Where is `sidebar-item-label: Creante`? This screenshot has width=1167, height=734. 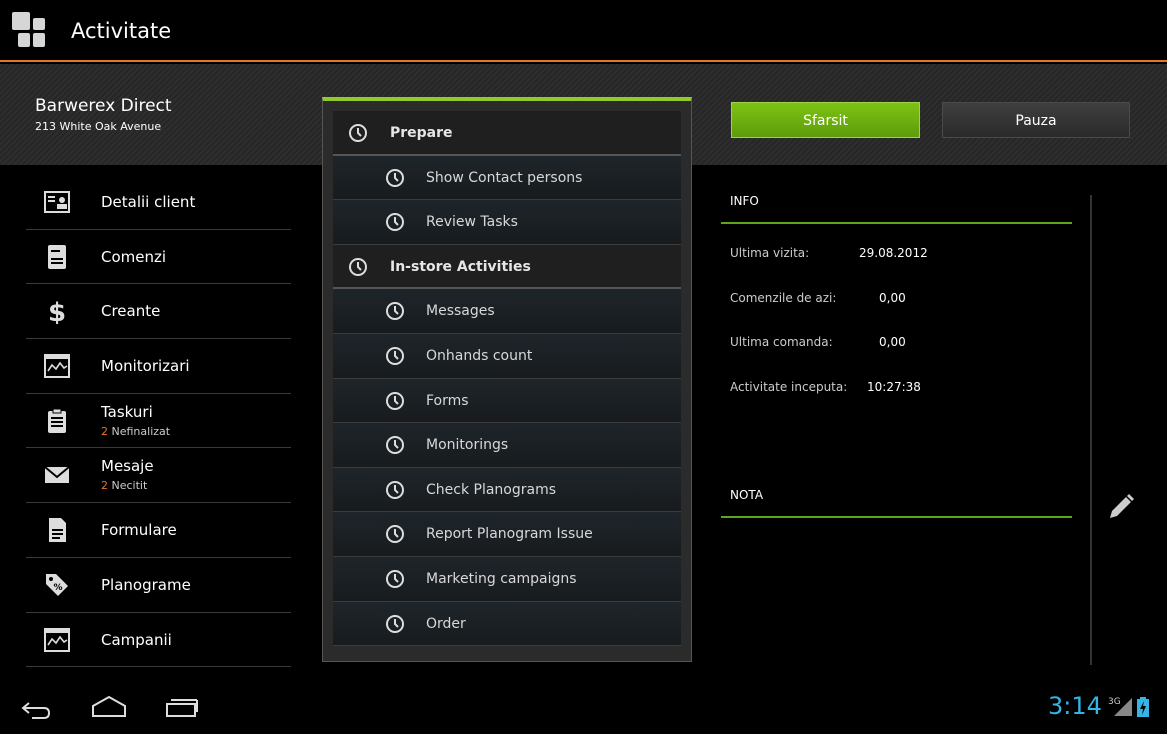
sidebar-item-label: Creante is located at coordinates (131, 311).